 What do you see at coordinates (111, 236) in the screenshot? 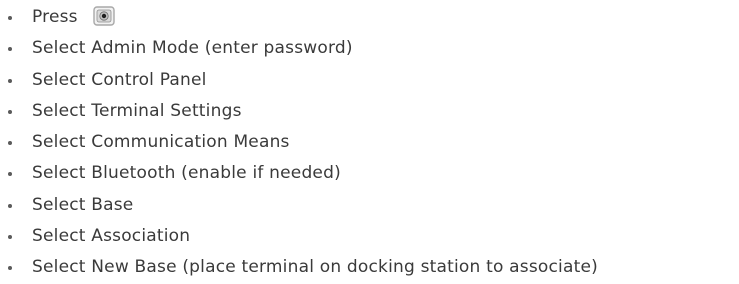
I see `step-text: Select Association` at bounding box center [111, 236].